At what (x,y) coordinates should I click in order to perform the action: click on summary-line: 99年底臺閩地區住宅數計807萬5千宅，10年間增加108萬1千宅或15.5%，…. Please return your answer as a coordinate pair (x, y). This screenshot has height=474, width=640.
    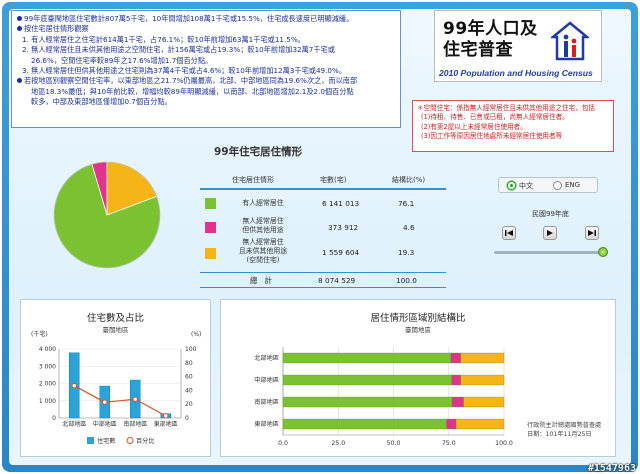
    Looking at the image, I should click on (206, 19).